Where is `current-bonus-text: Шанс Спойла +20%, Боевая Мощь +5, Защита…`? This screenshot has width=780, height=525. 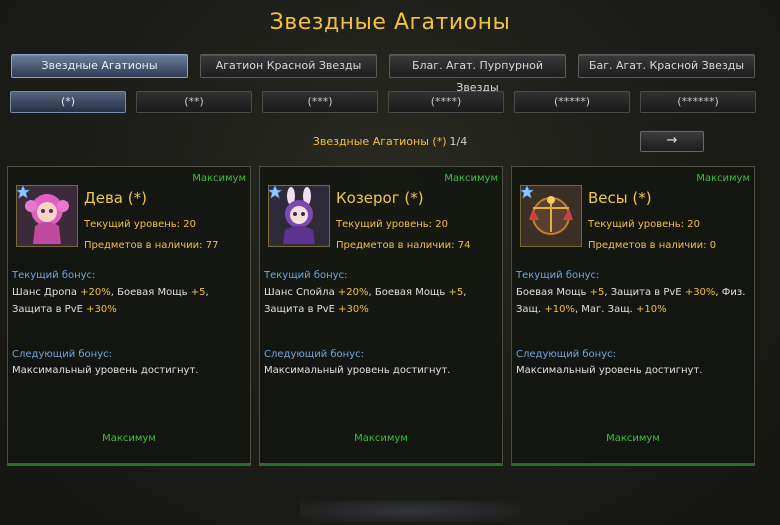
current-bonus-text: Шанс Спойла +20%, Боевая Мощь +5, Защита… is located at coordinates (365, 301).